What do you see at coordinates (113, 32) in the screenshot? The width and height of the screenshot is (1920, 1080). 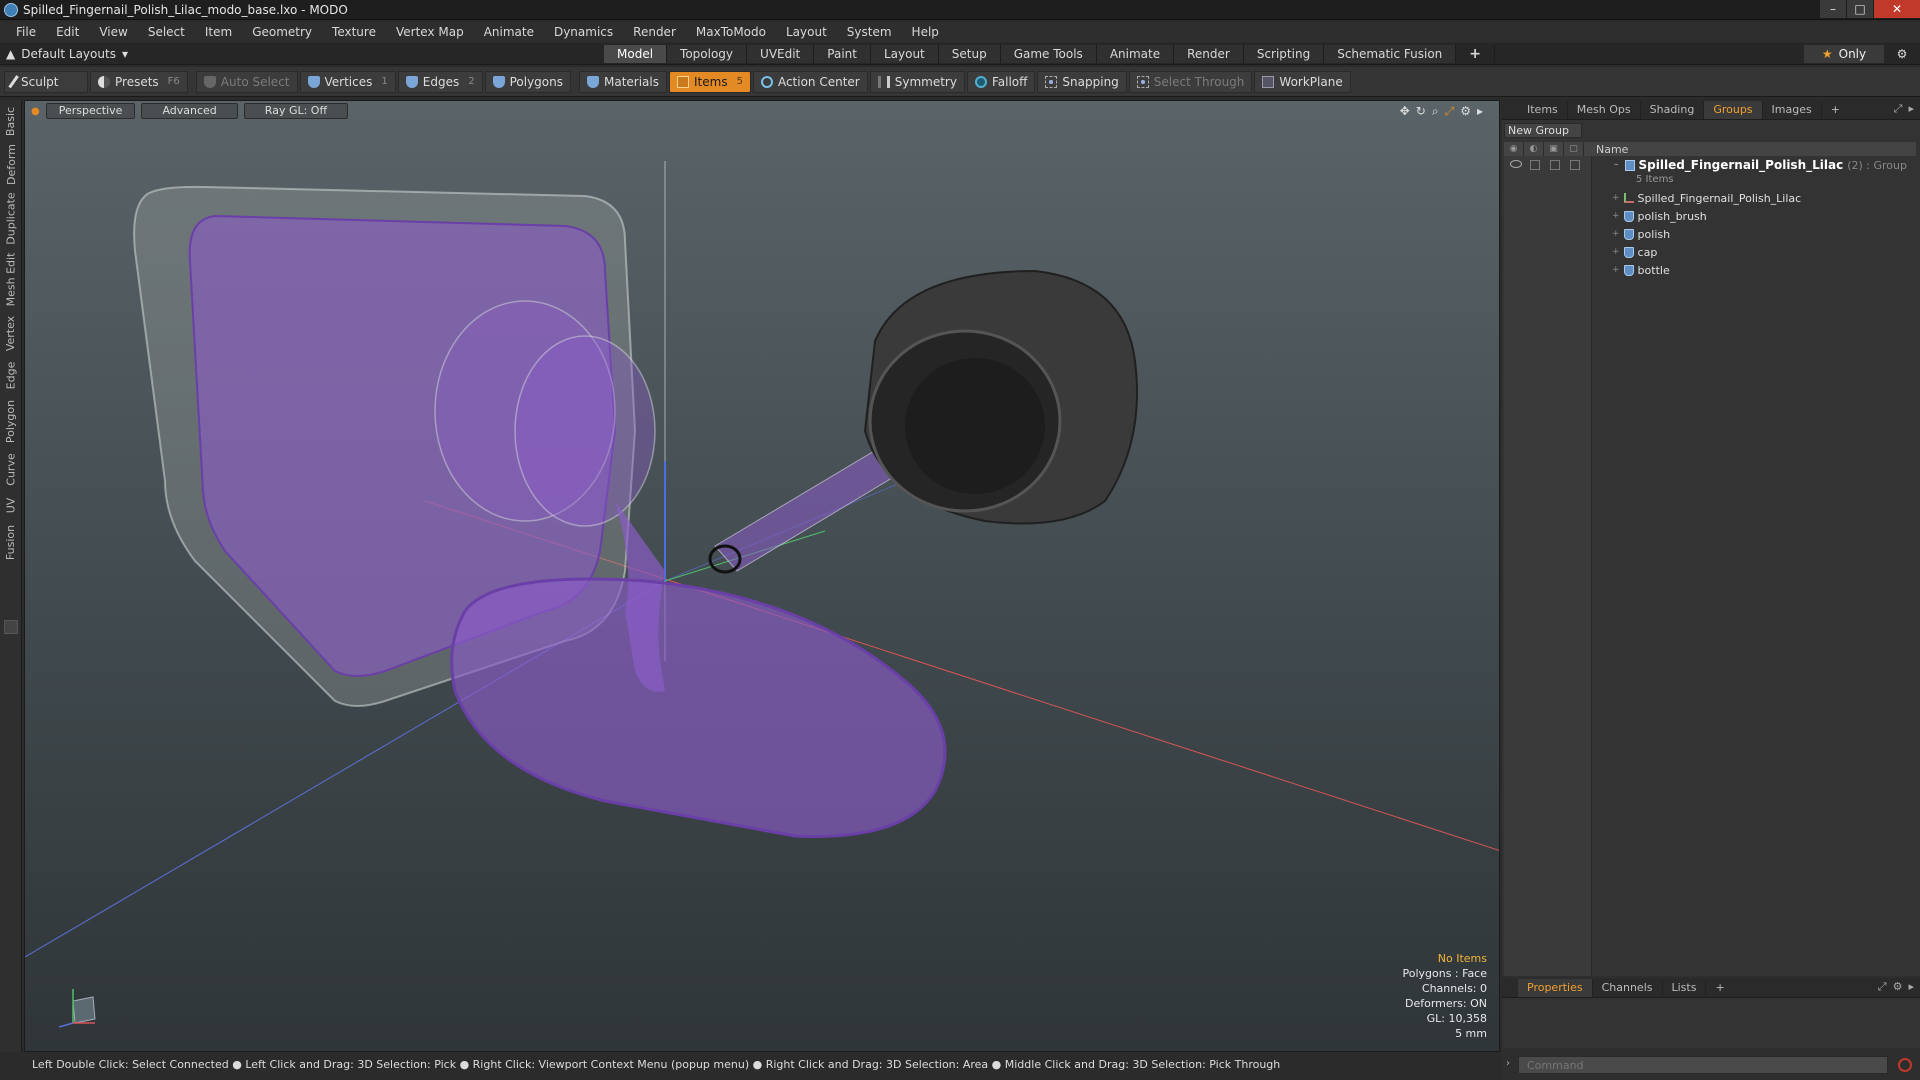 I see `menu-view: View` at bounding box center [113, 32].